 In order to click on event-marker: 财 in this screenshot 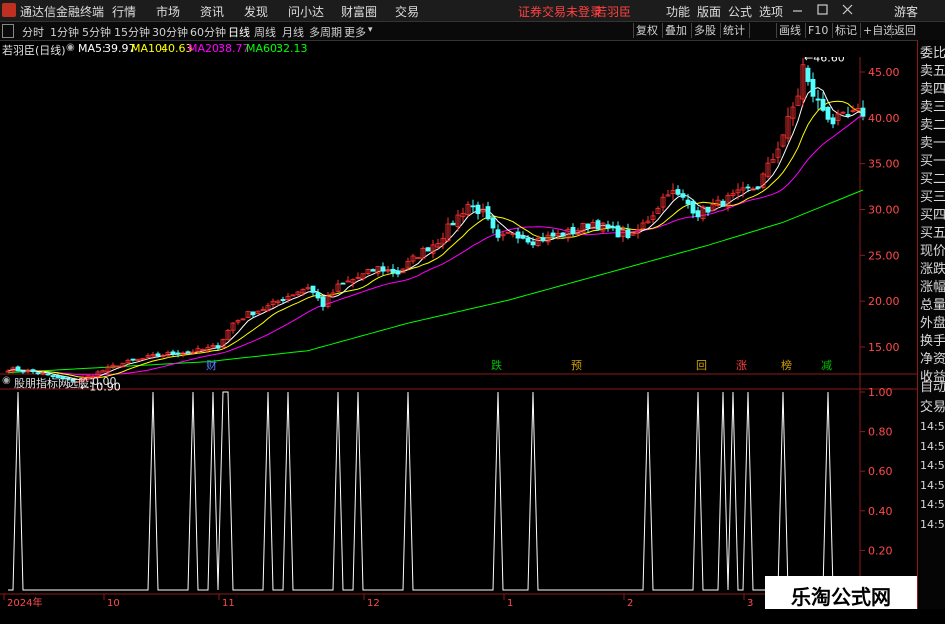, I will do `click(211, 365)`.